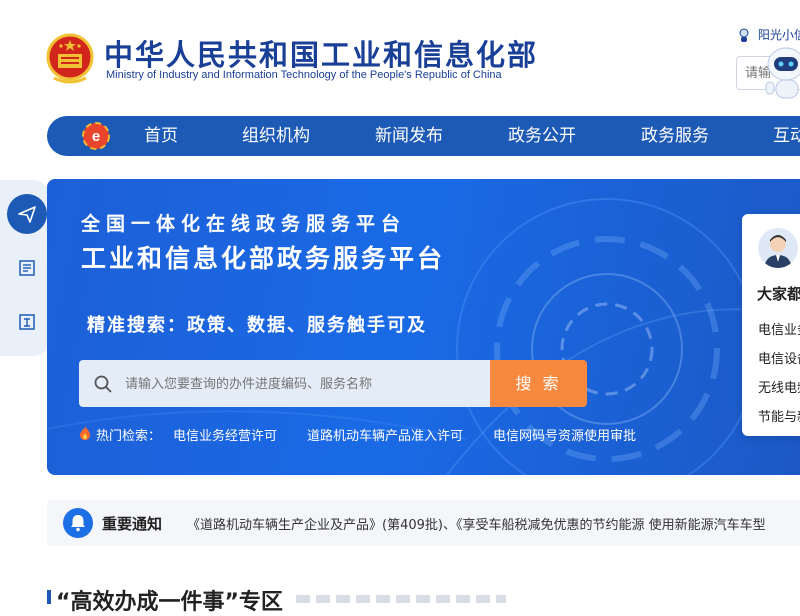 This screenshot has width=800, height=616. I want to click on assistant-label: 阳光小信, so click(778, 35).